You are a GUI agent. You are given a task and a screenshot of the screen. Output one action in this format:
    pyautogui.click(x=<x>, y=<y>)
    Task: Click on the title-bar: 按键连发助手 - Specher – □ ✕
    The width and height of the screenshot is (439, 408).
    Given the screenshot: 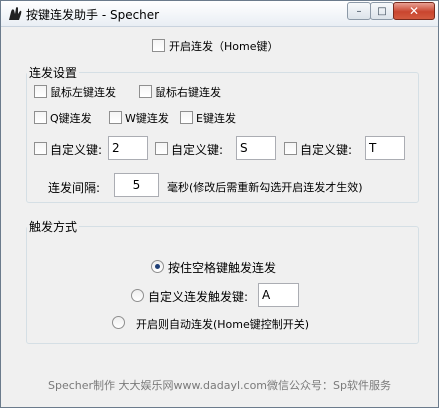 What is the action you would take?
    pyautogui.click(x=219, y=14)
    